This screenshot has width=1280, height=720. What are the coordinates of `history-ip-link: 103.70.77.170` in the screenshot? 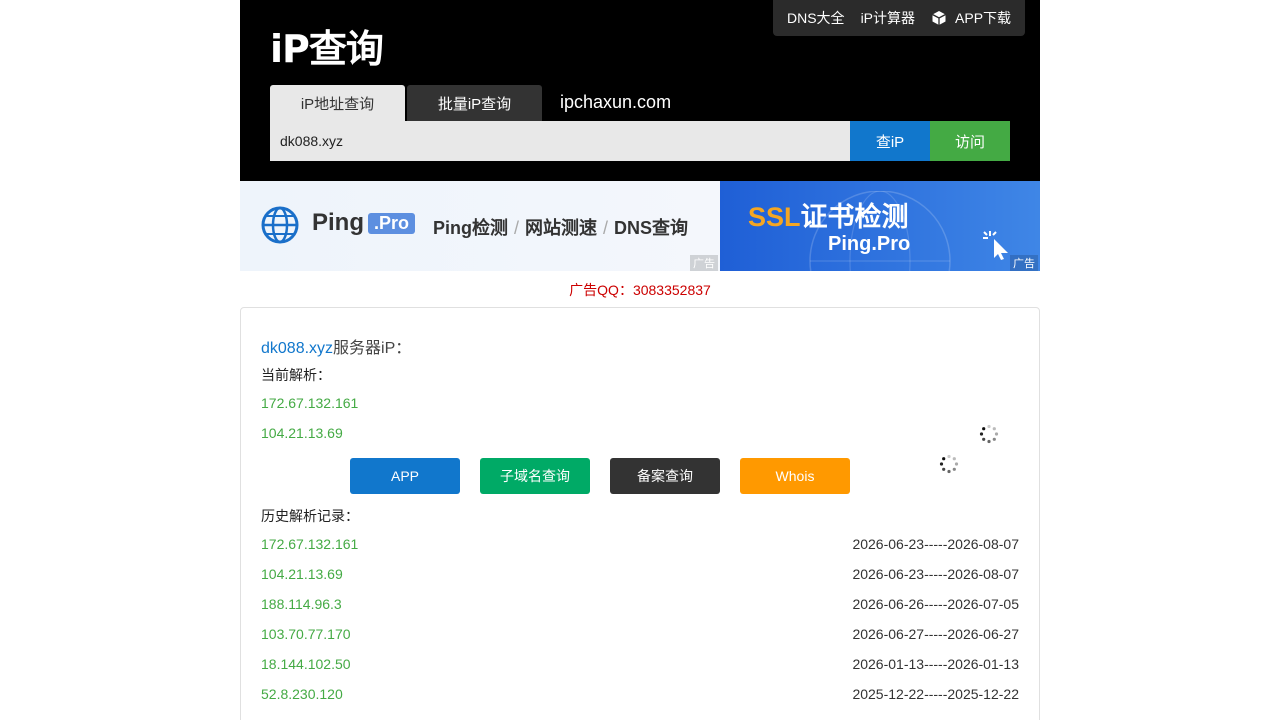 It's located at (306, 634).